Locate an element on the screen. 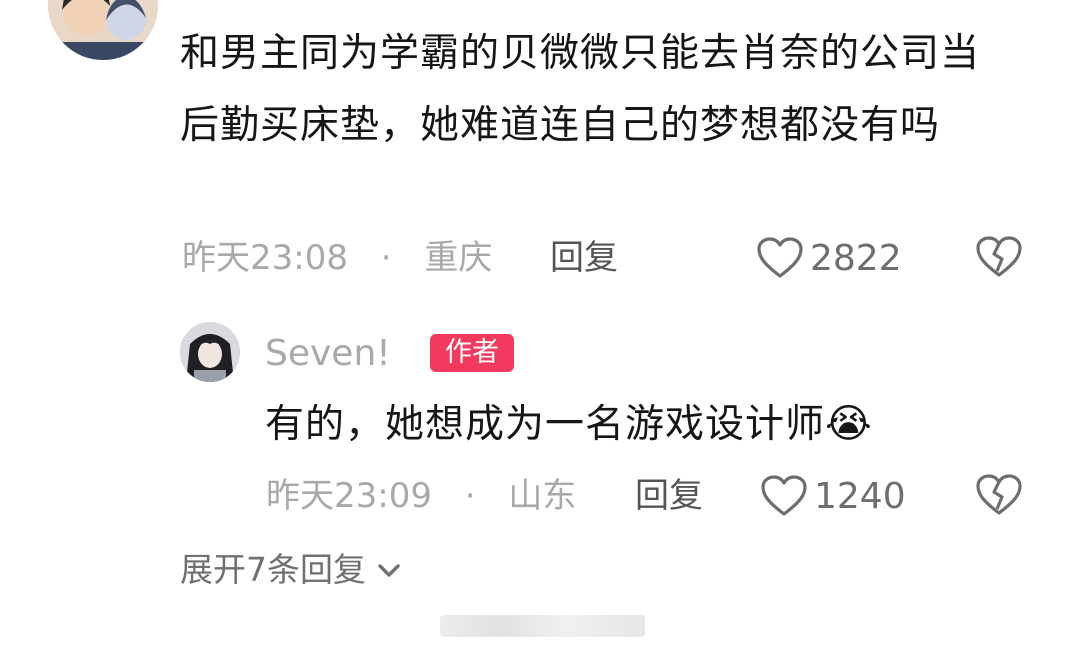 The height and width of the screenshot is (652, 1080). reply-location: 山东 is located at coordinates (542, 496).